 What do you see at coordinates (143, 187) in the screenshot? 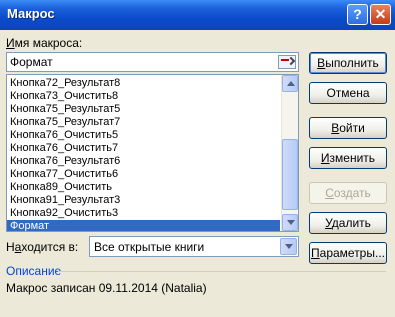
I see `list-item: Кнопка89_Очистить` at bounding box center [143, 187].